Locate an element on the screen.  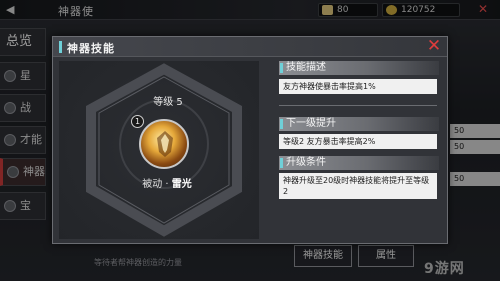
skill-level-label: 等级 5 is located at coordinates (168, 102).